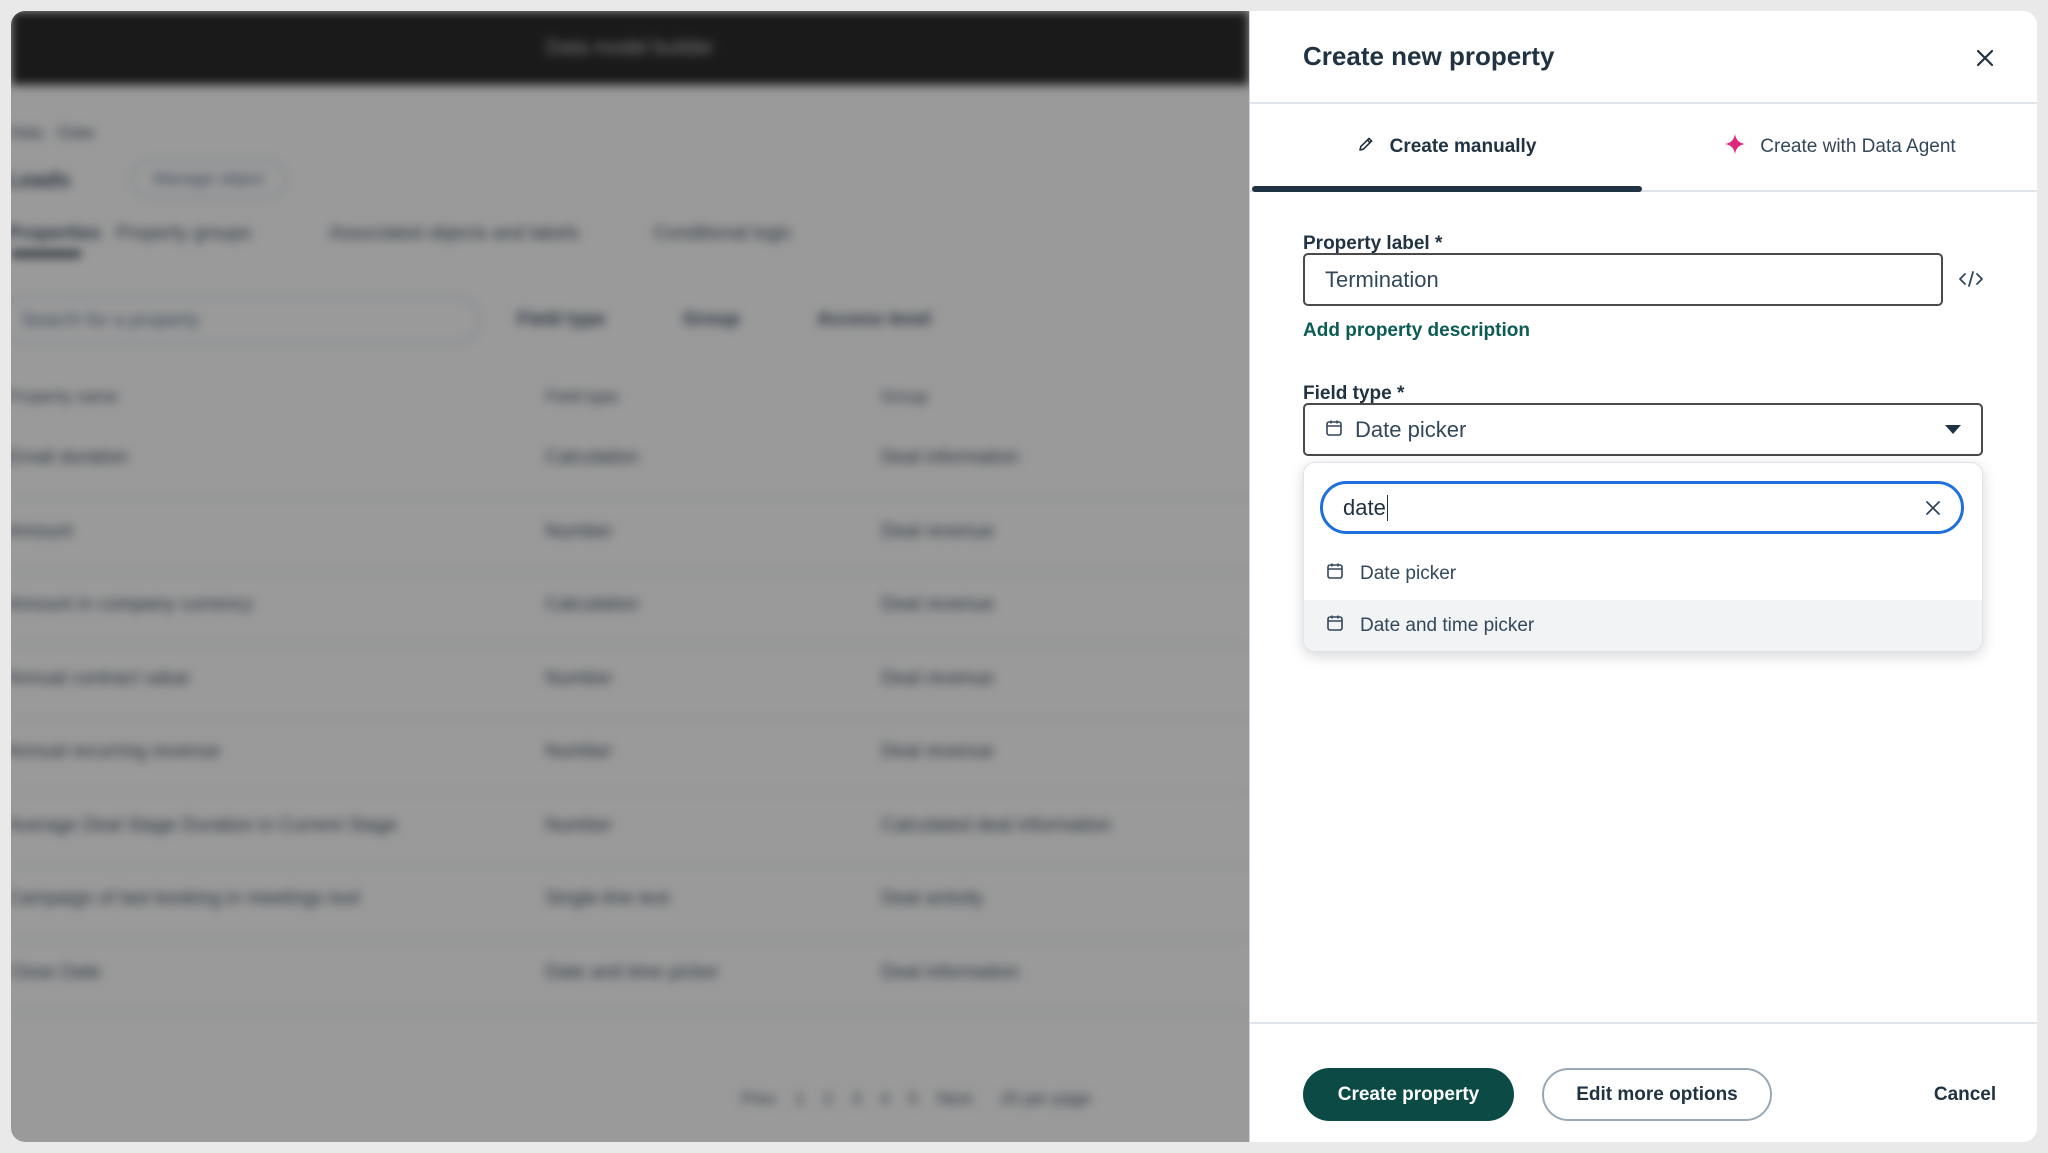 The height and width of the screenshot is (1153, 2048). I want to click on panel-footer: Create property Edit more options Cancel, so click(1643, 1082).